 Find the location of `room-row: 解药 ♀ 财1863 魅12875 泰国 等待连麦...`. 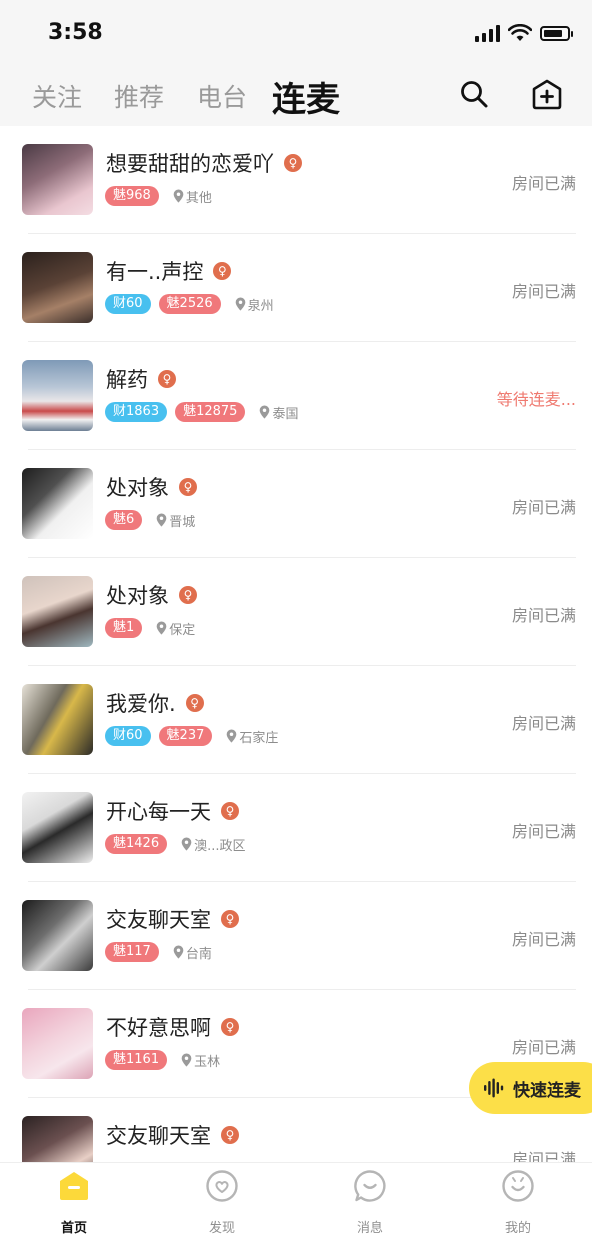

room-row: 解药 ♀ 财1863 魅12875 泰国 等待连麦... is located at coordinates (296, 396).